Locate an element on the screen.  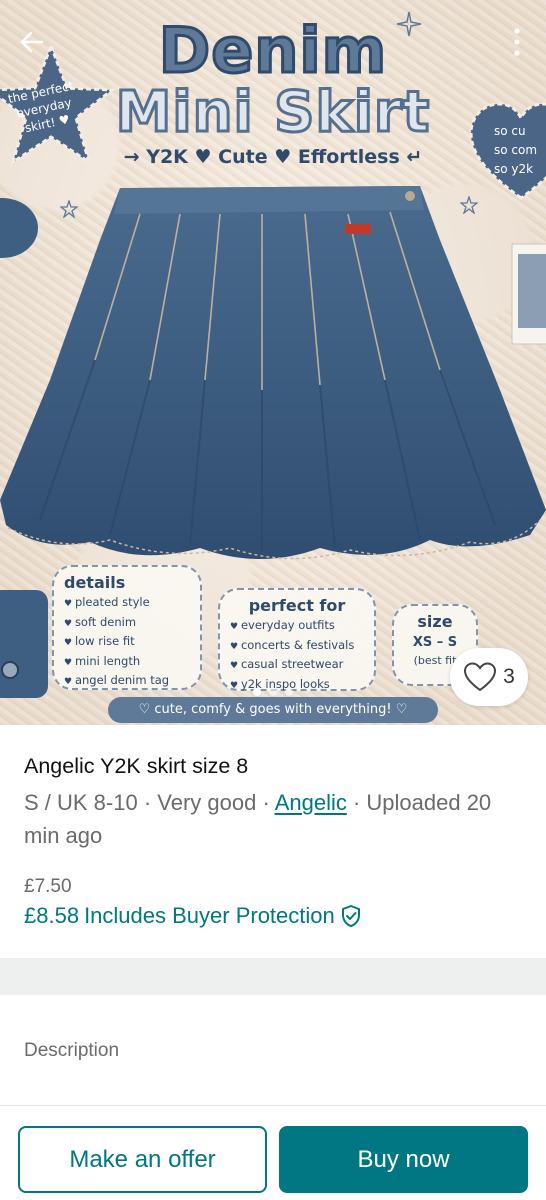
divider-line is located at coordinates (273, 1105).